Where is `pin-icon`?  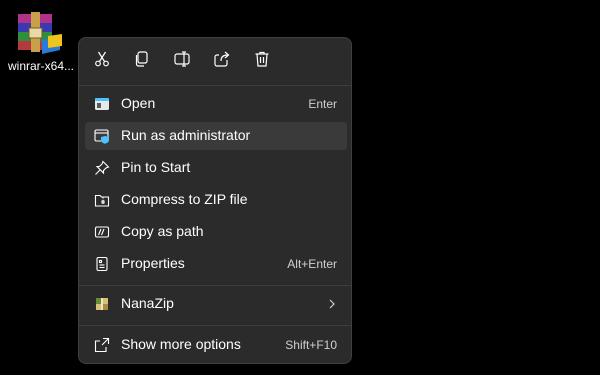
pin-icon is located at coordinates (102, 168).